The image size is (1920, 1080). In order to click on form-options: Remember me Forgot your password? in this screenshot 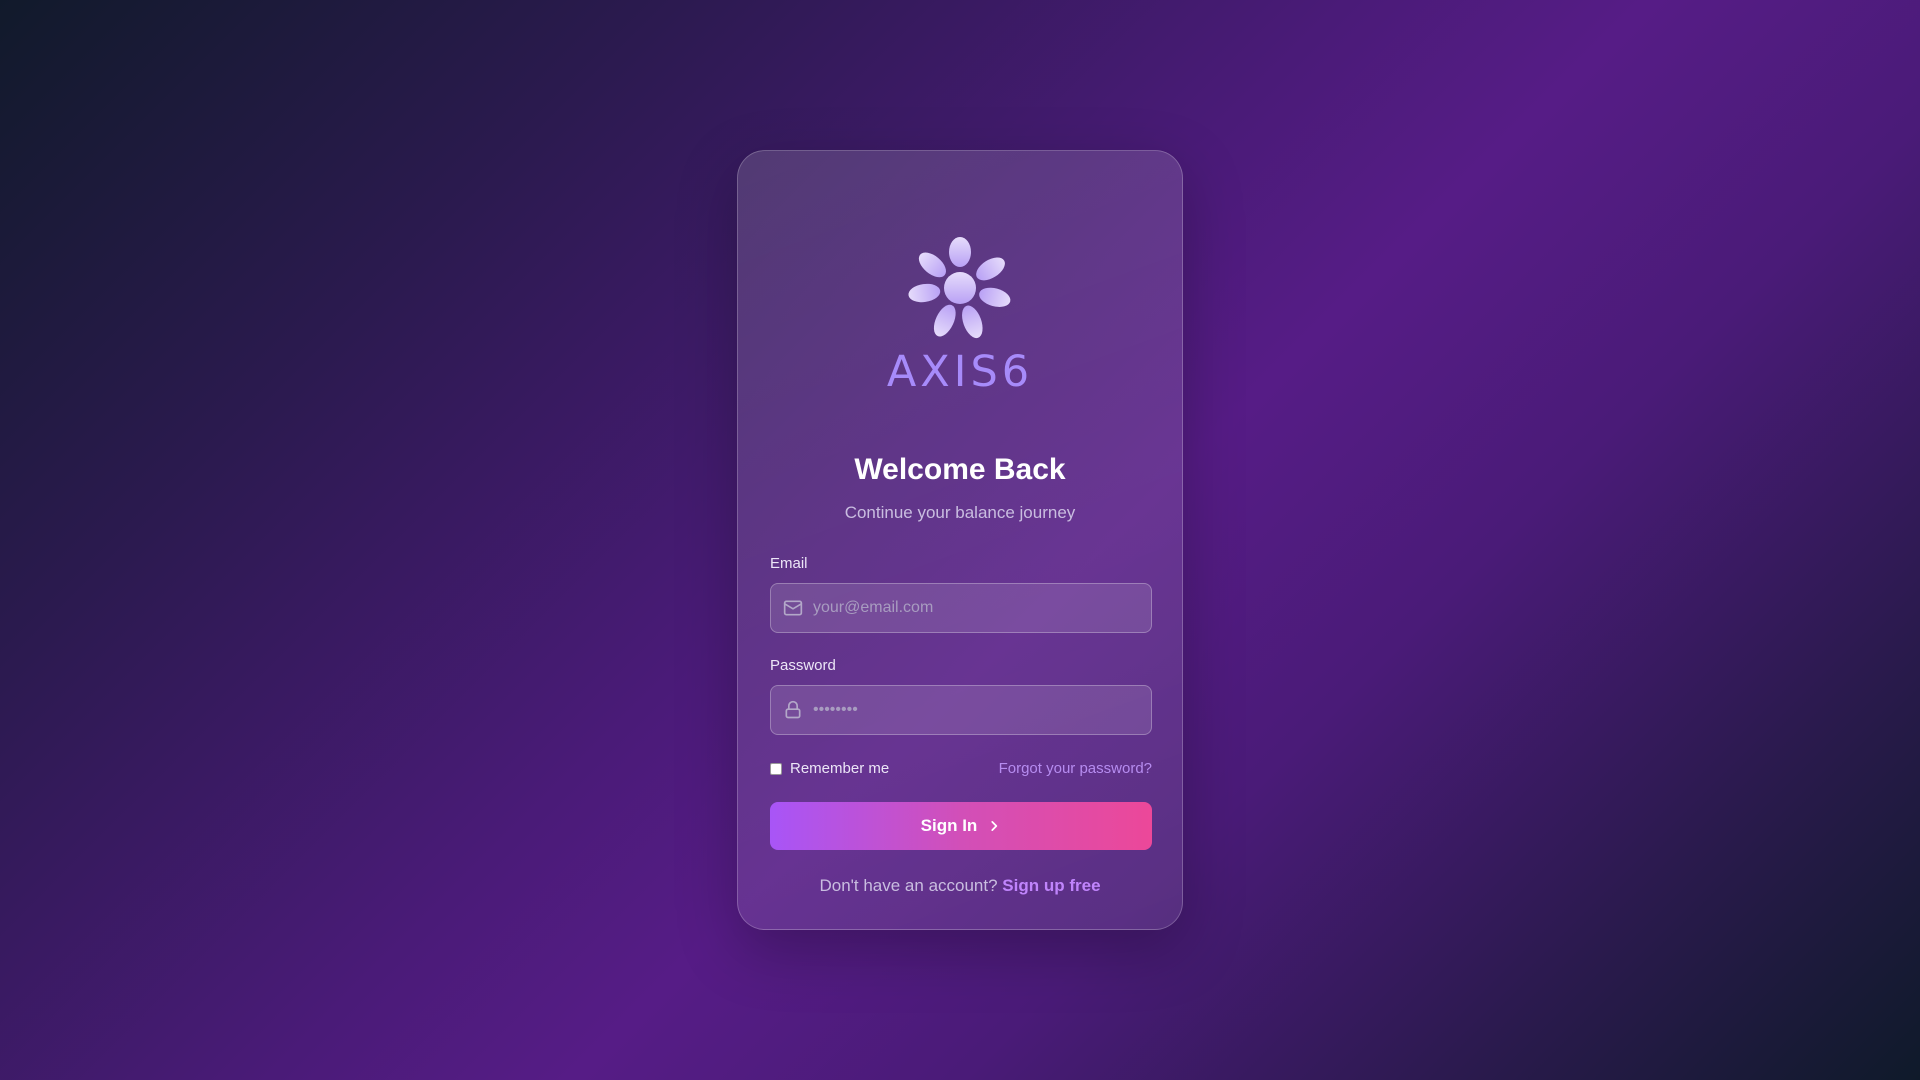, I will do `click(961, 770)`.